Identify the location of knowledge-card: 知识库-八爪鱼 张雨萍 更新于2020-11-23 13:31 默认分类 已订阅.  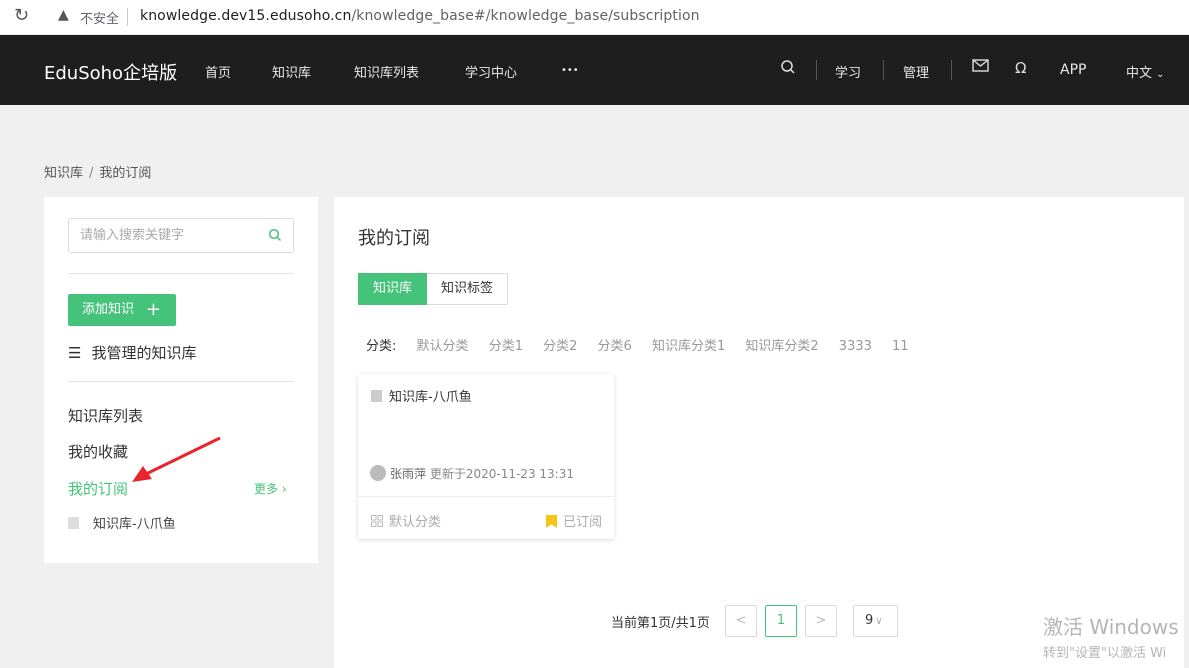
(486, 456).